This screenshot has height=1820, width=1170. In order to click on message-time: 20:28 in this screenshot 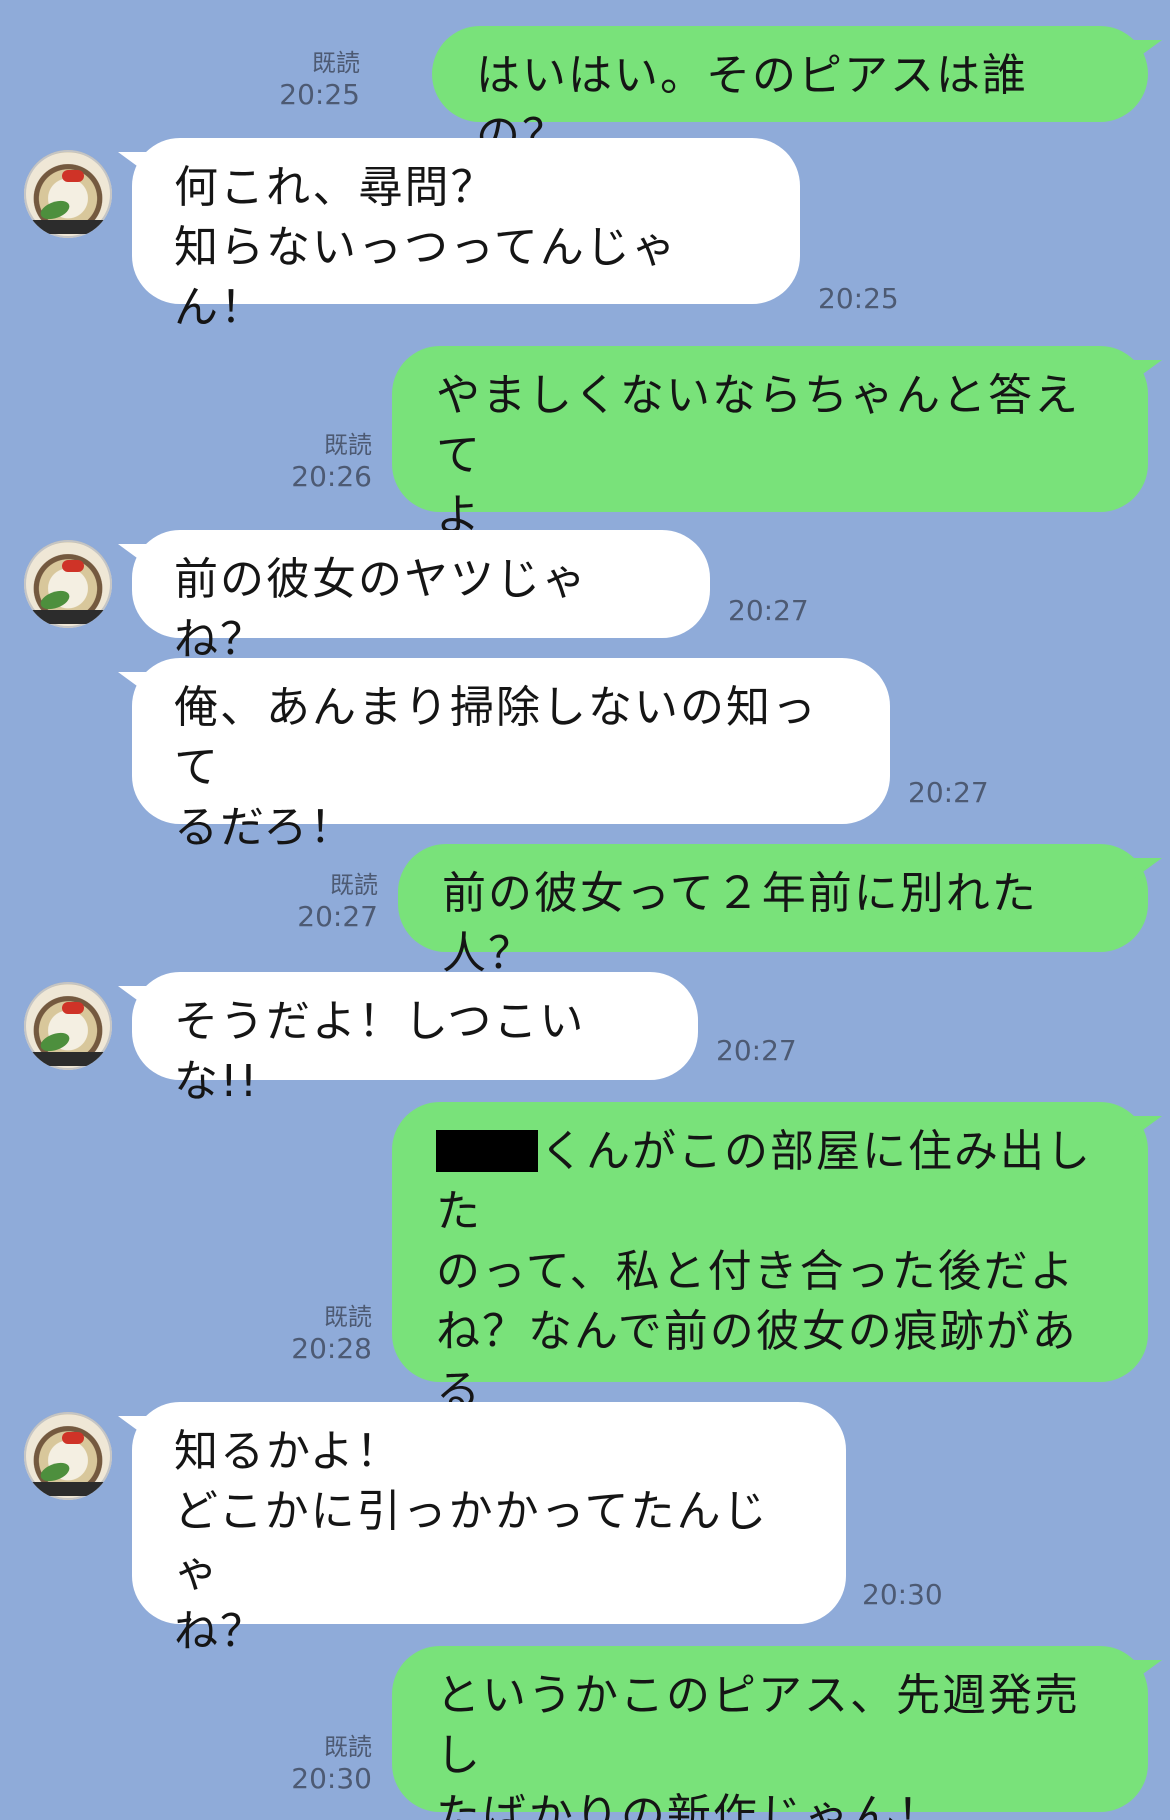, I will do `click(331, 1348)`.